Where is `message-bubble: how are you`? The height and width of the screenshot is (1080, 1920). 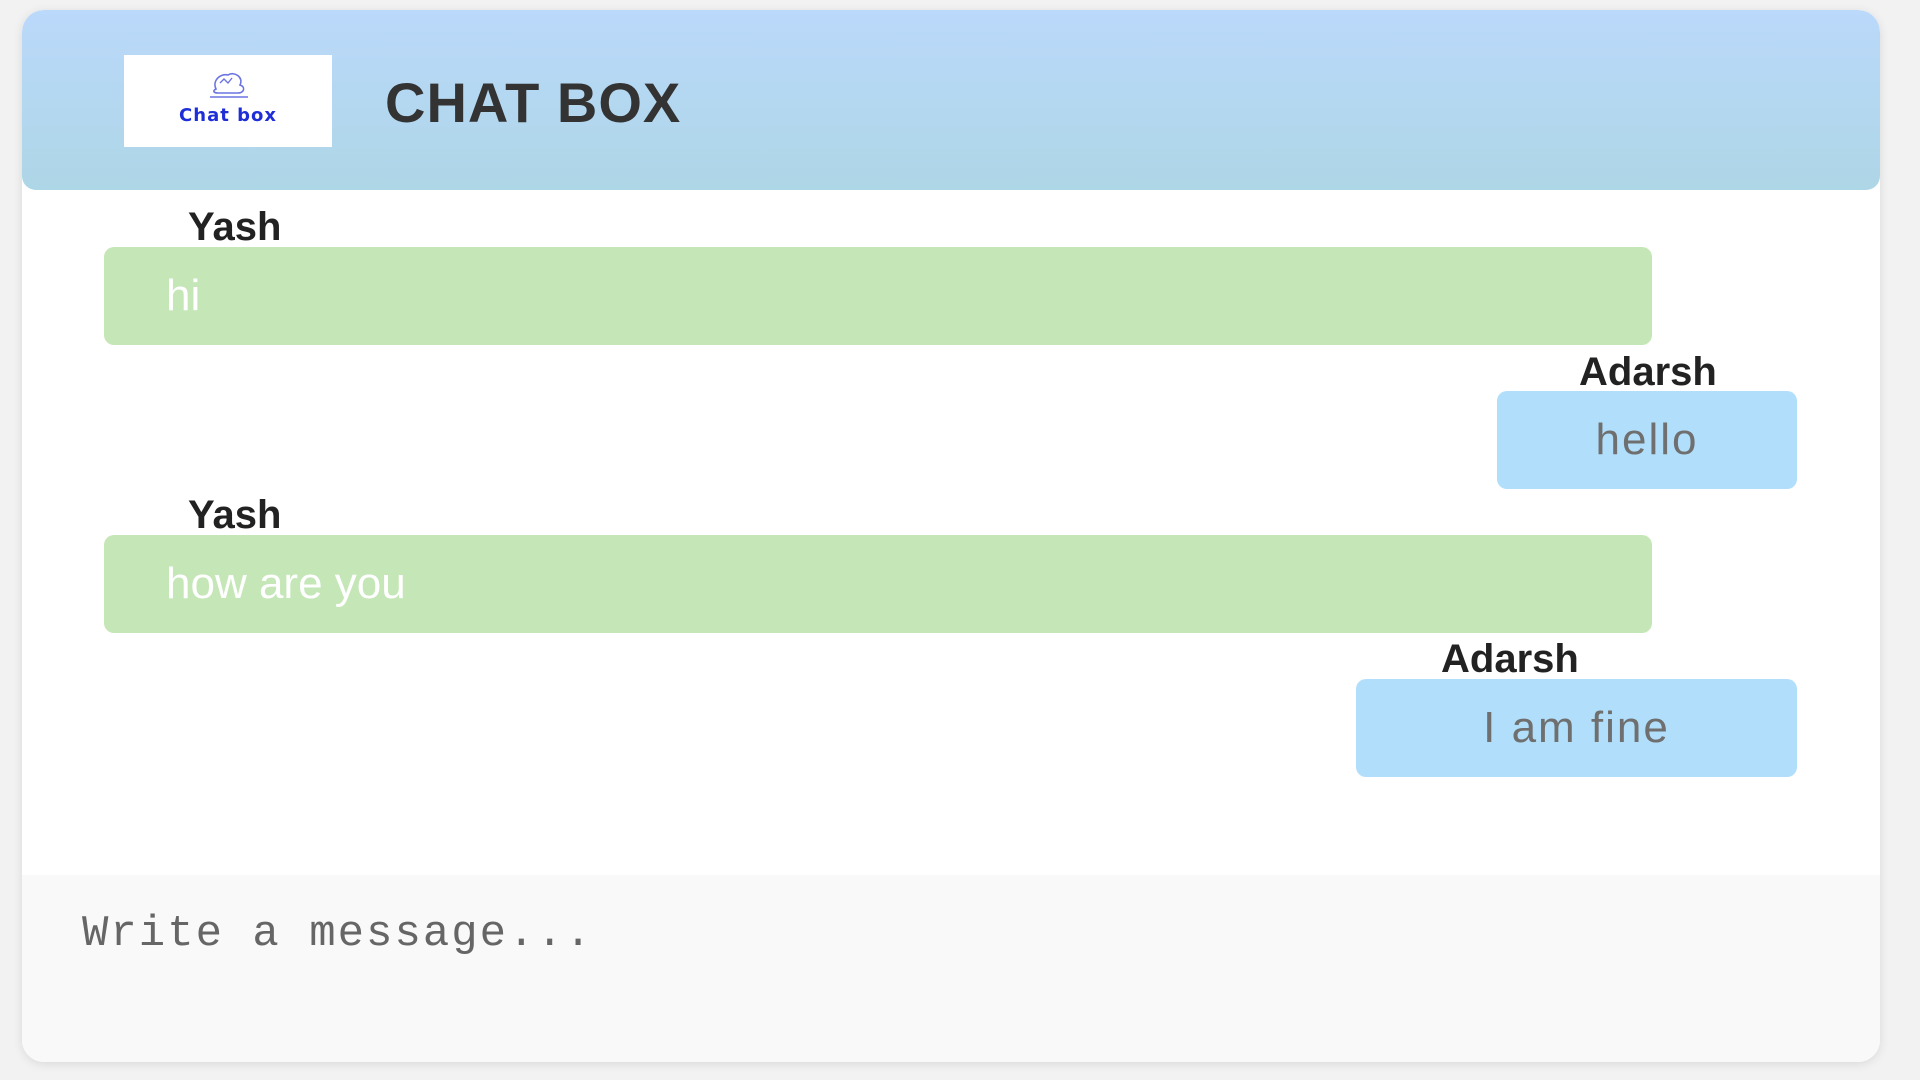 message-bubble: how are you is located at coordinates (878, 584).